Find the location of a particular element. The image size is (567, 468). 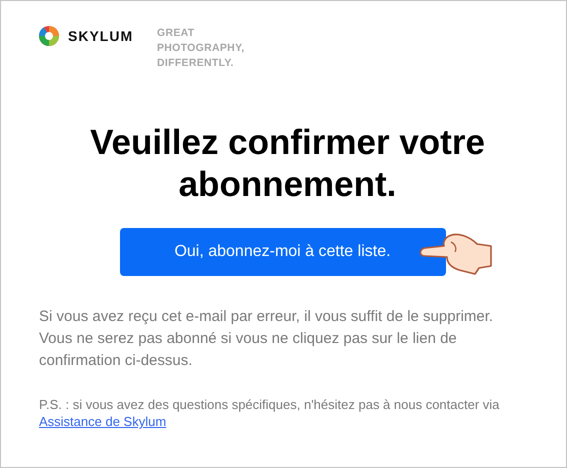

support-link: Assistance de Skylum is located at coordinates (102, 421).